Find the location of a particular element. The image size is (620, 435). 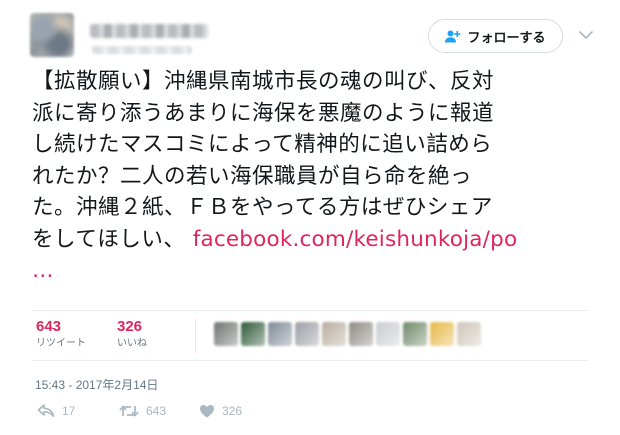

retweet-action-count: 643 is located at coordinates (156, 411).